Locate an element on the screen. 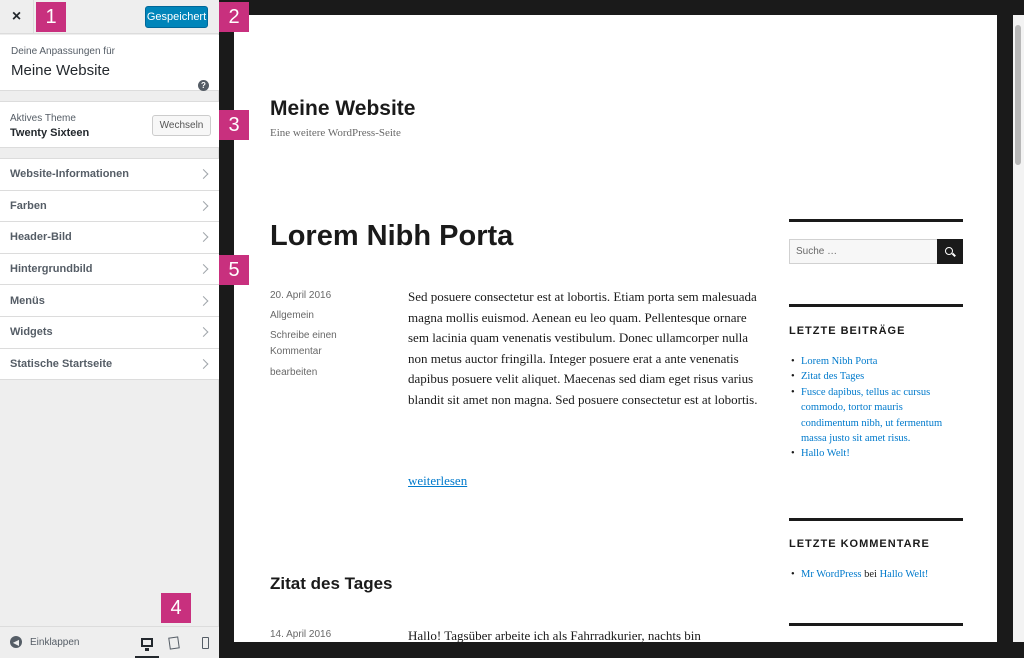 The height and width of the screenshot is (658, 1024). comment-post-link: Hallo Welt! is located at coordinates (904, 574).